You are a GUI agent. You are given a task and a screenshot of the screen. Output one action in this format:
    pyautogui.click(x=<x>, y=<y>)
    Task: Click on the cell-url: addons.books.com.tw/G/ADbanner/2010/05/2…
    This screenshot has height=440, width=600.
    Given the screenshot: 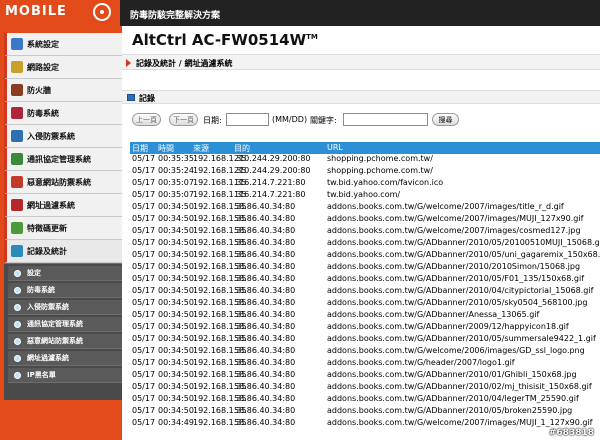 What is the action you would take?
    pyautogui.click(x=463, y=242)
    